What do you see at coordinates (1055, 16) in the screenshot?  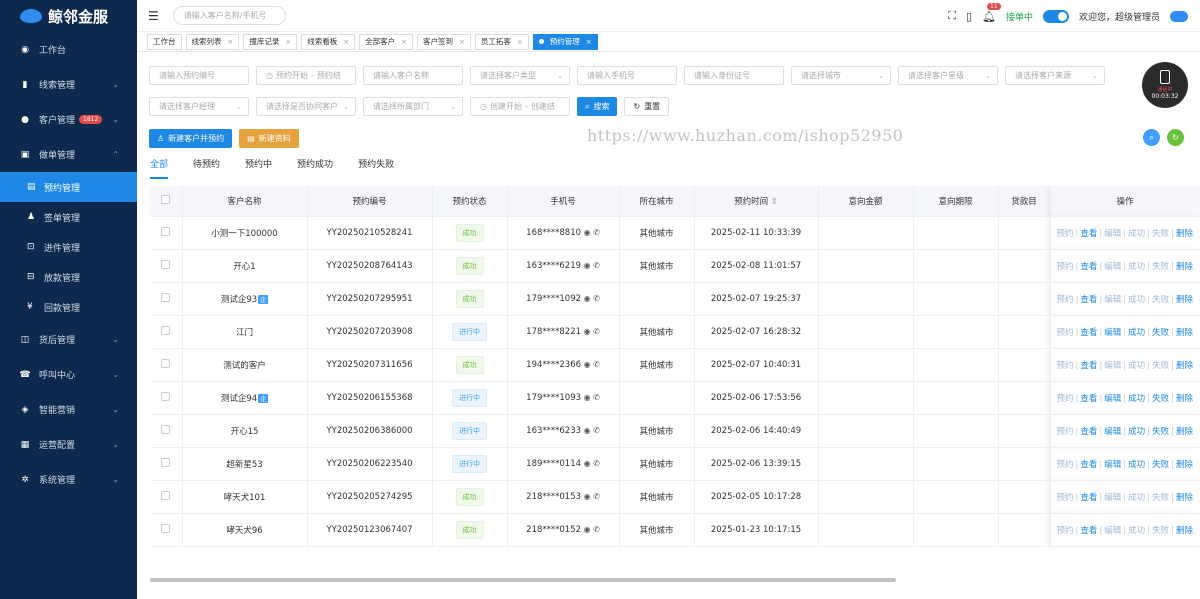 I see `accept-orders-toggle` at bounding box center [1055, 16].